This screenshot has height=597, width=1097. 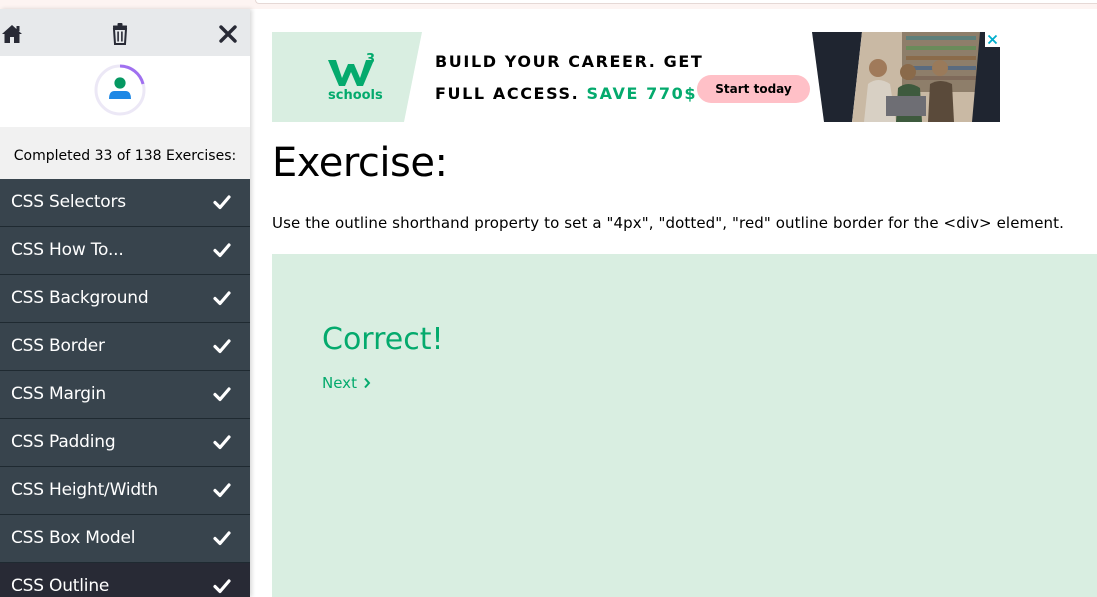 I want to click on sidebar-item-label: CSS Outline, so click(x=60, y=586).